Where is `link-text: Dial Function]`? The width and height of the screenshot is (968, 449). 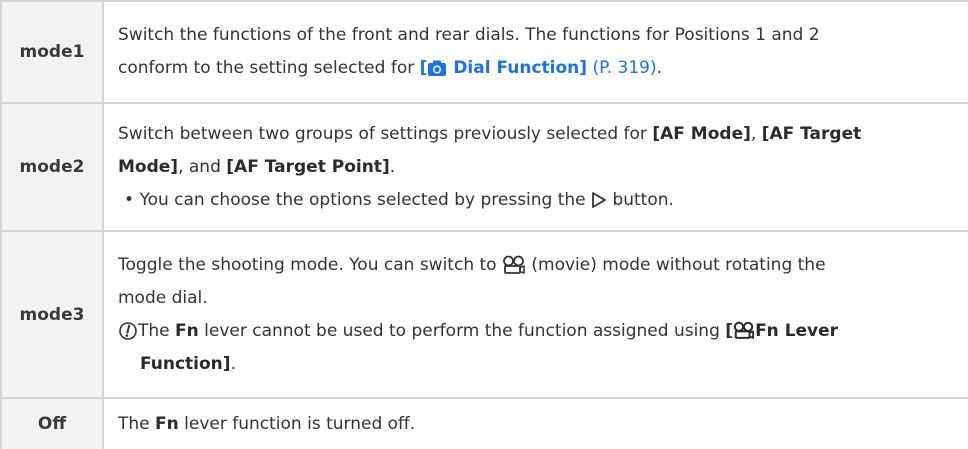
link-text: Dial Function] is located at coordinates (517, 68).